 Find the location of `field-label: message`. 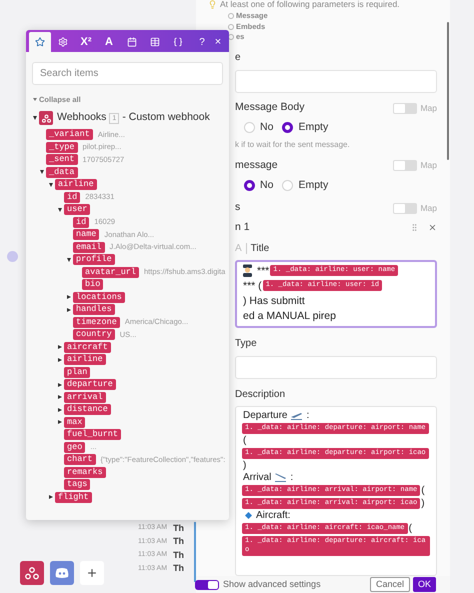

field-label: message is located at coordinates (256, 165).